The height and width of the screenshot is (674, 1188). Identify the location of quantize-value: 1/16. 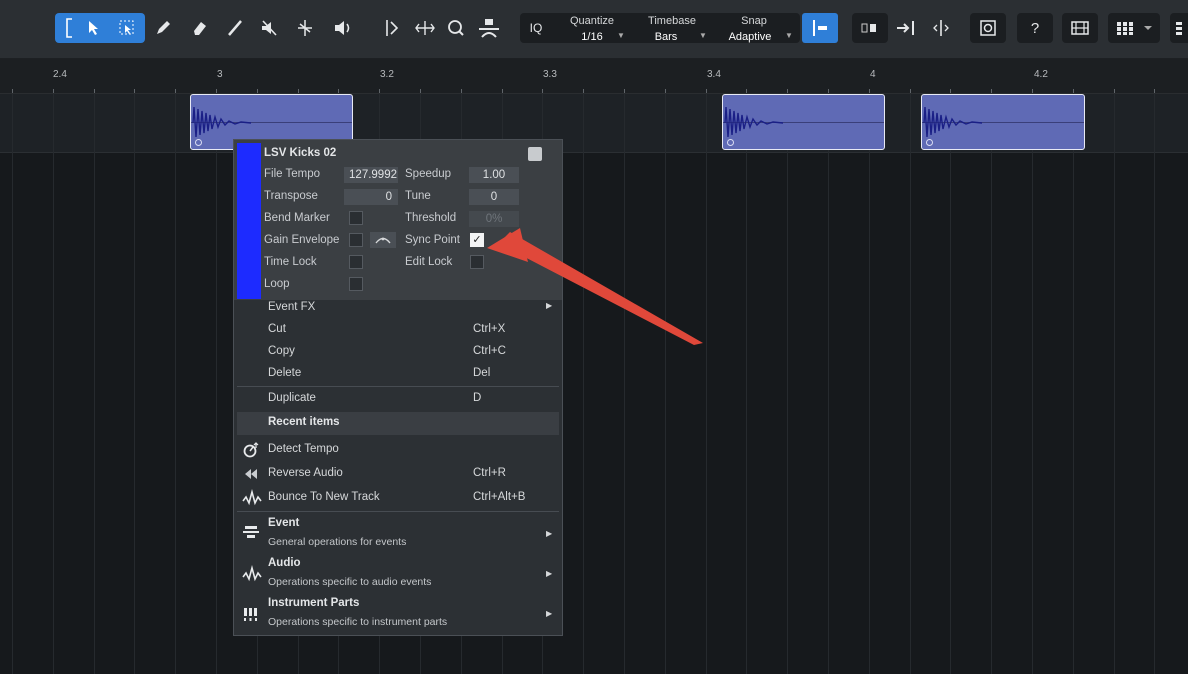
(592, 37).